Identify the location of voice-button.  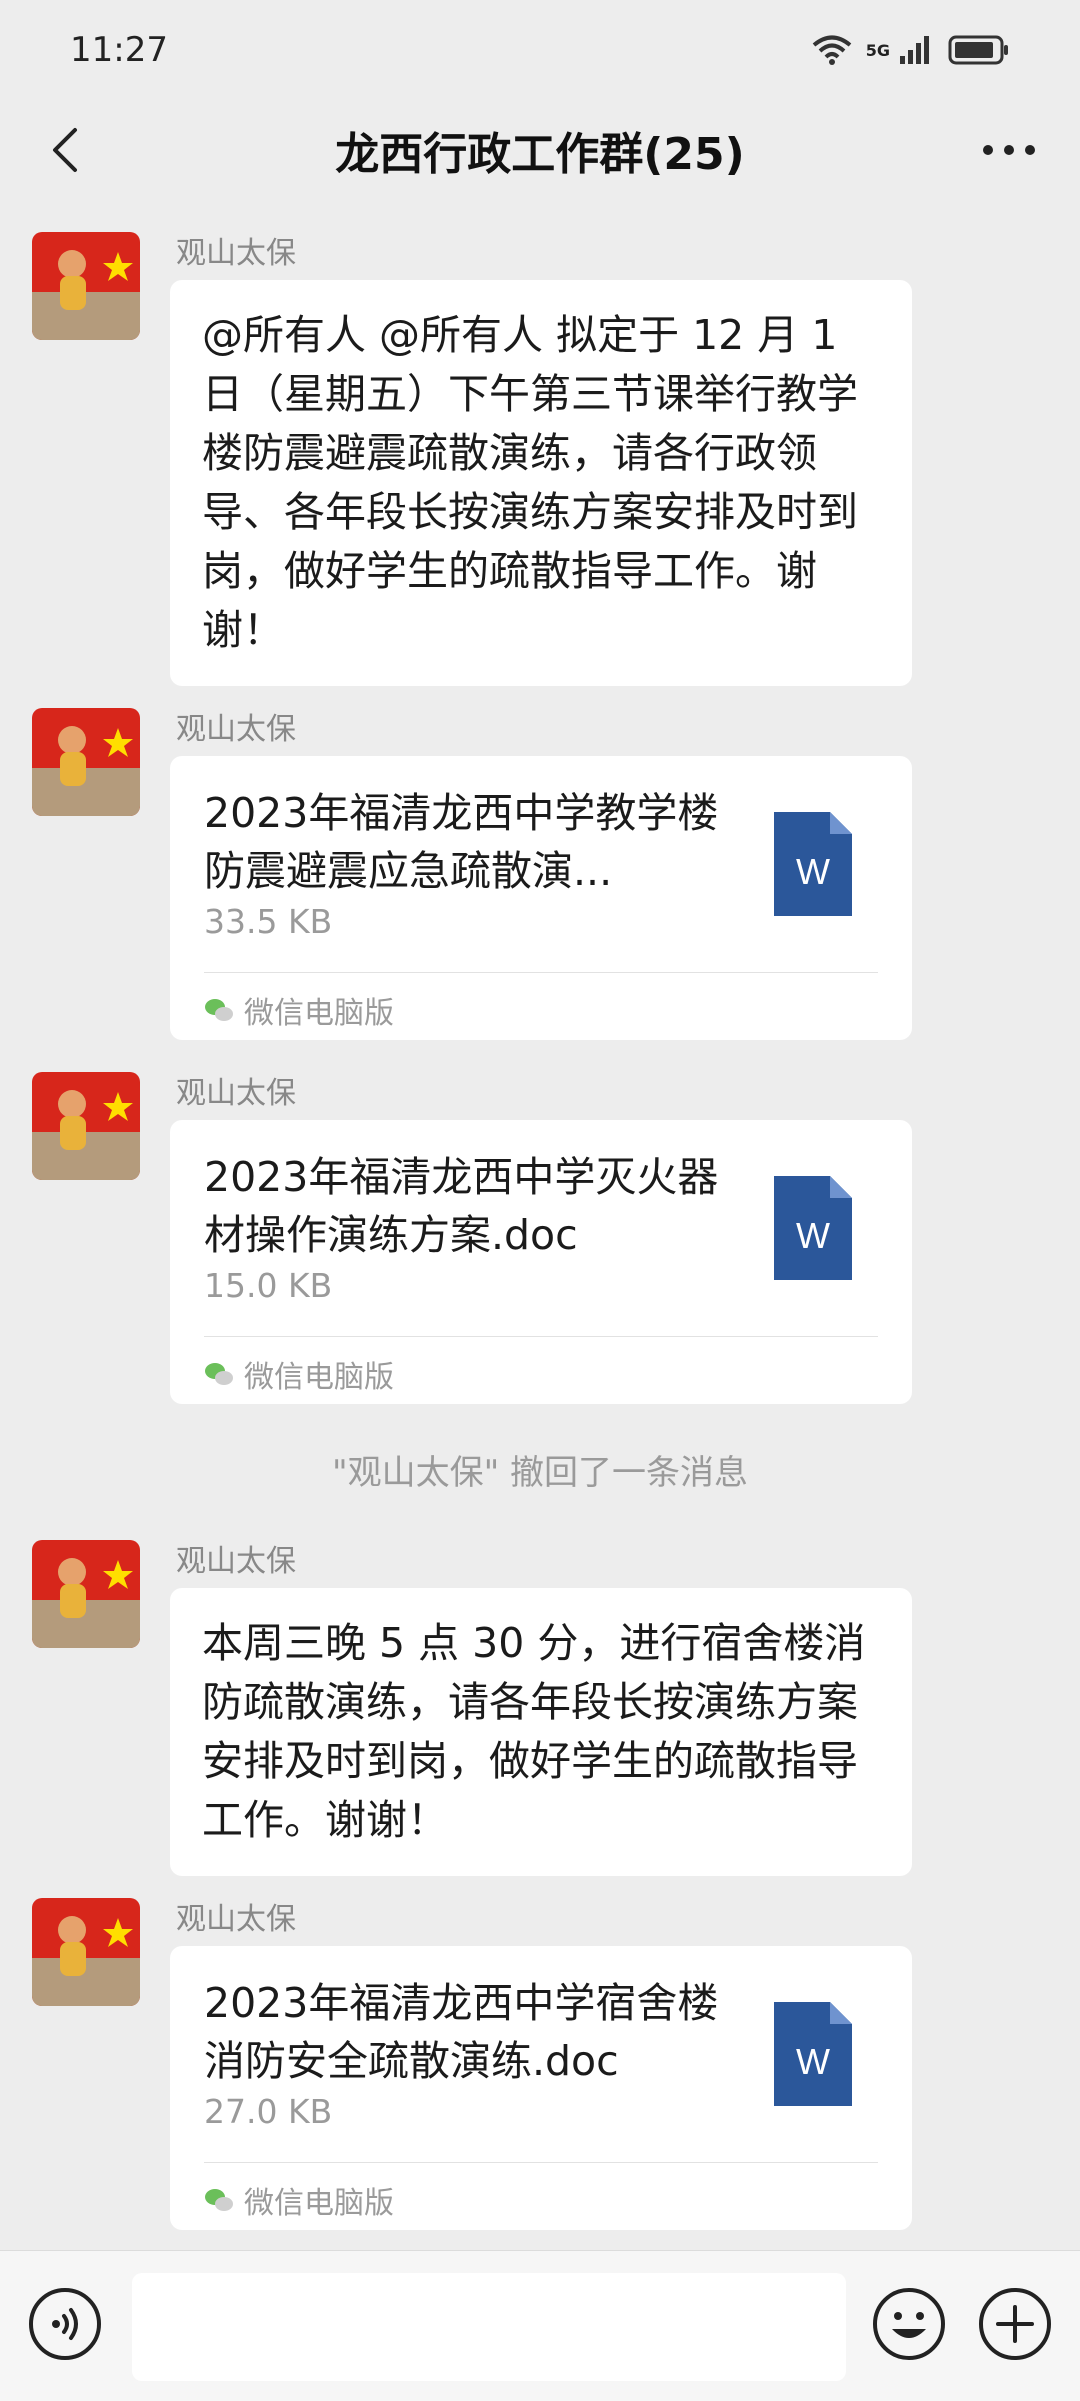
(65, 2324).